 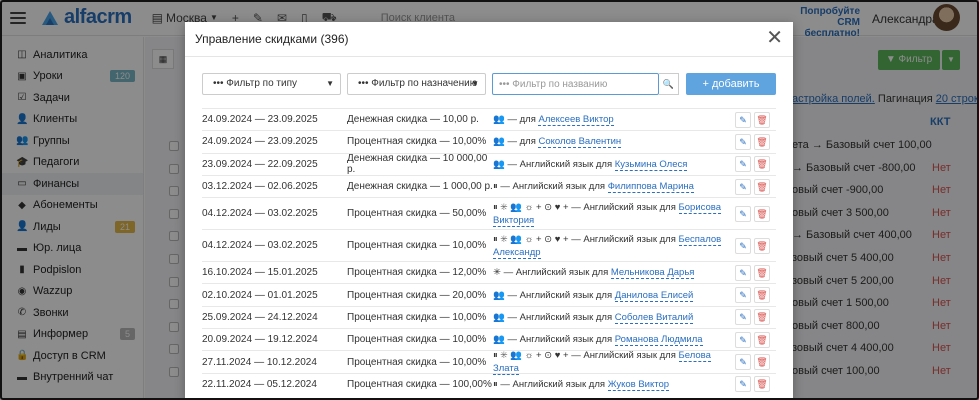 I want to click on name-filter-input, so click(x=575, y=84).